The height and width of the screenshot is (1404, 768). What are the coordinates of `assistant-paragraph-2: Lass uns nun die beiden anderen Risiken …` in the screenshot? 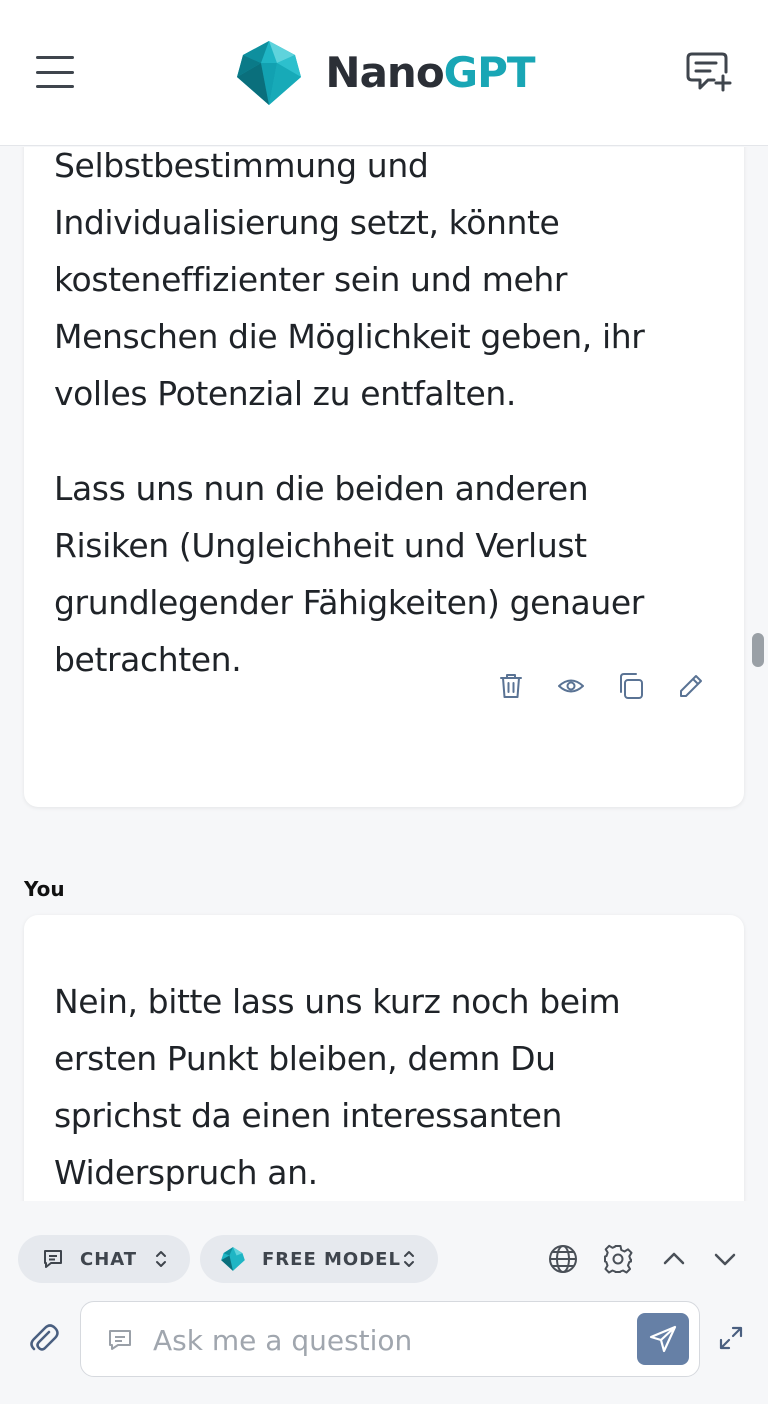 It's located at (349, 574).